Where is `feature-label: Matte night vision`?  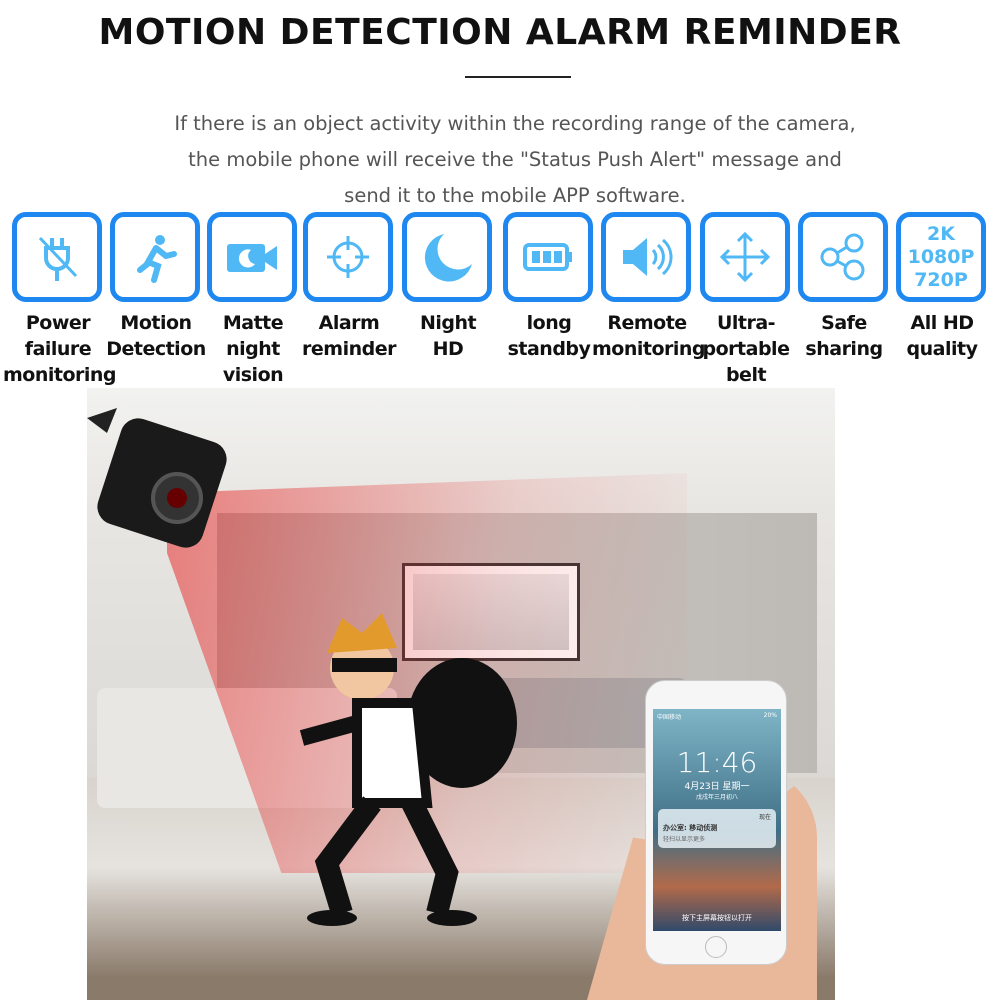 feature-label: Matte night vision is located at coordinates (253, 349).